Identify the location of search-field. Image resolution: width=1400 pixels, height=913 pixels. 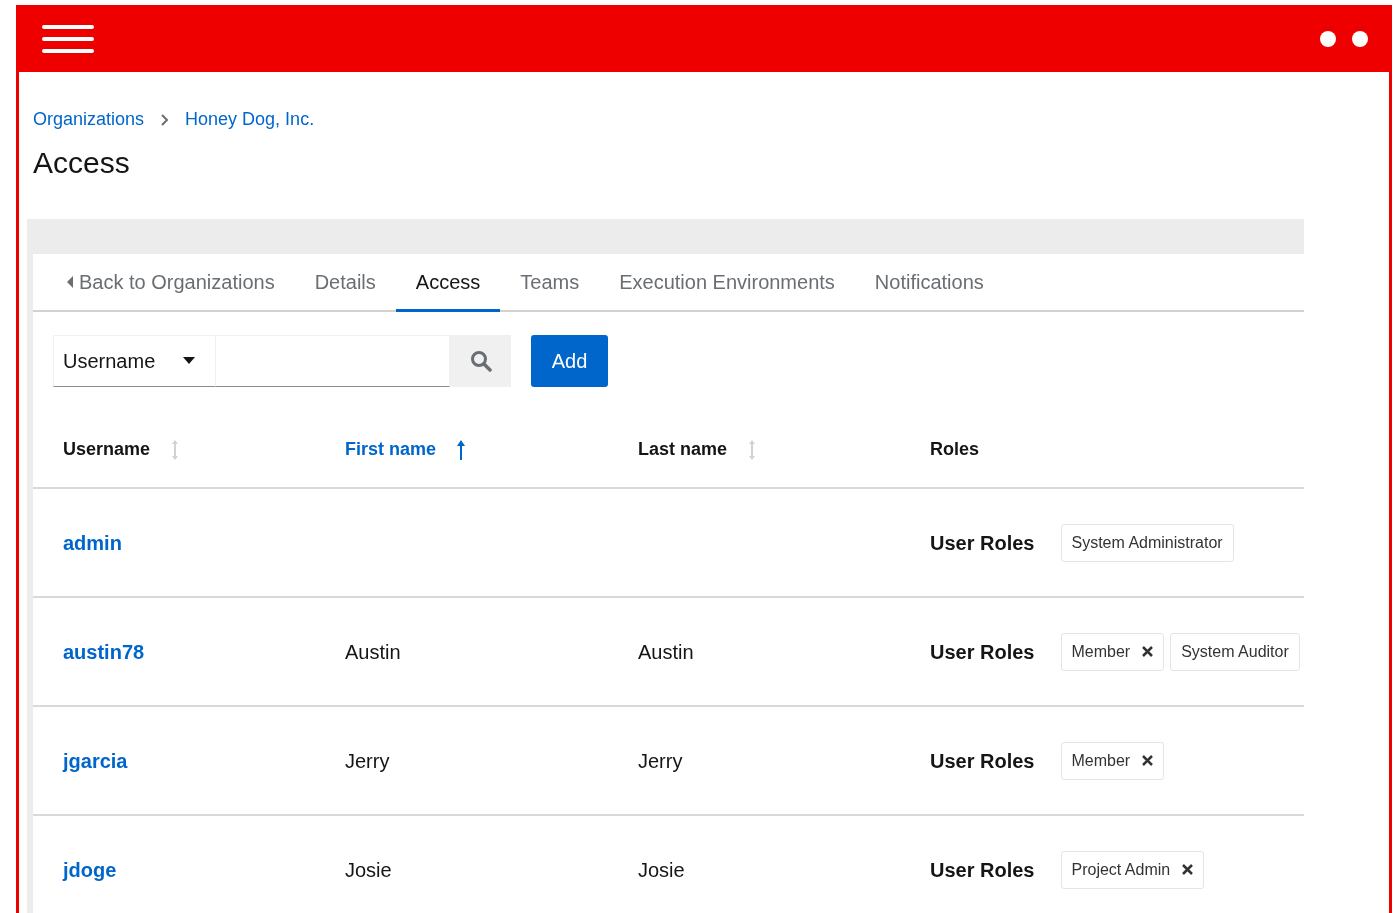
(333, 361).